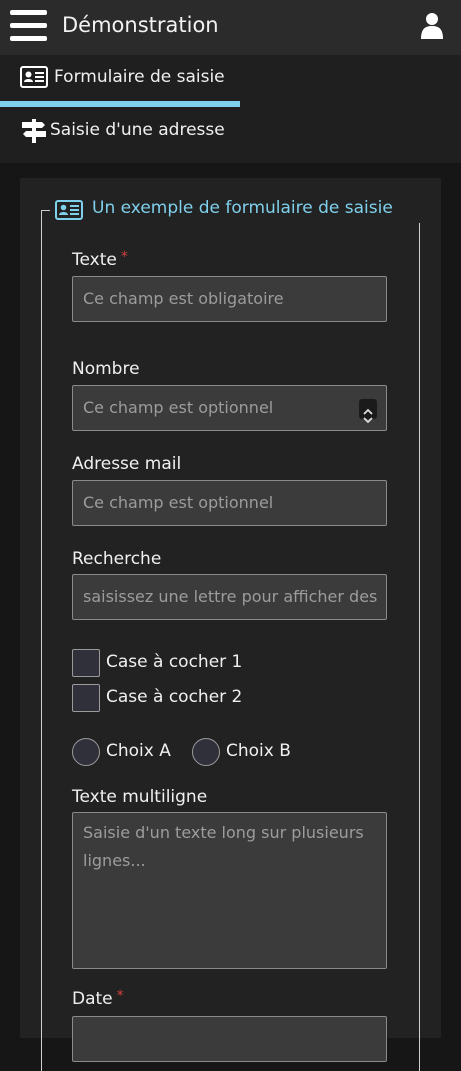 The width and height of the screenshot is (461, 1071). What do you see at coordinates (34, 131) in the screenshot?
I see `signpost-icon` at bounding box center [34, 131].